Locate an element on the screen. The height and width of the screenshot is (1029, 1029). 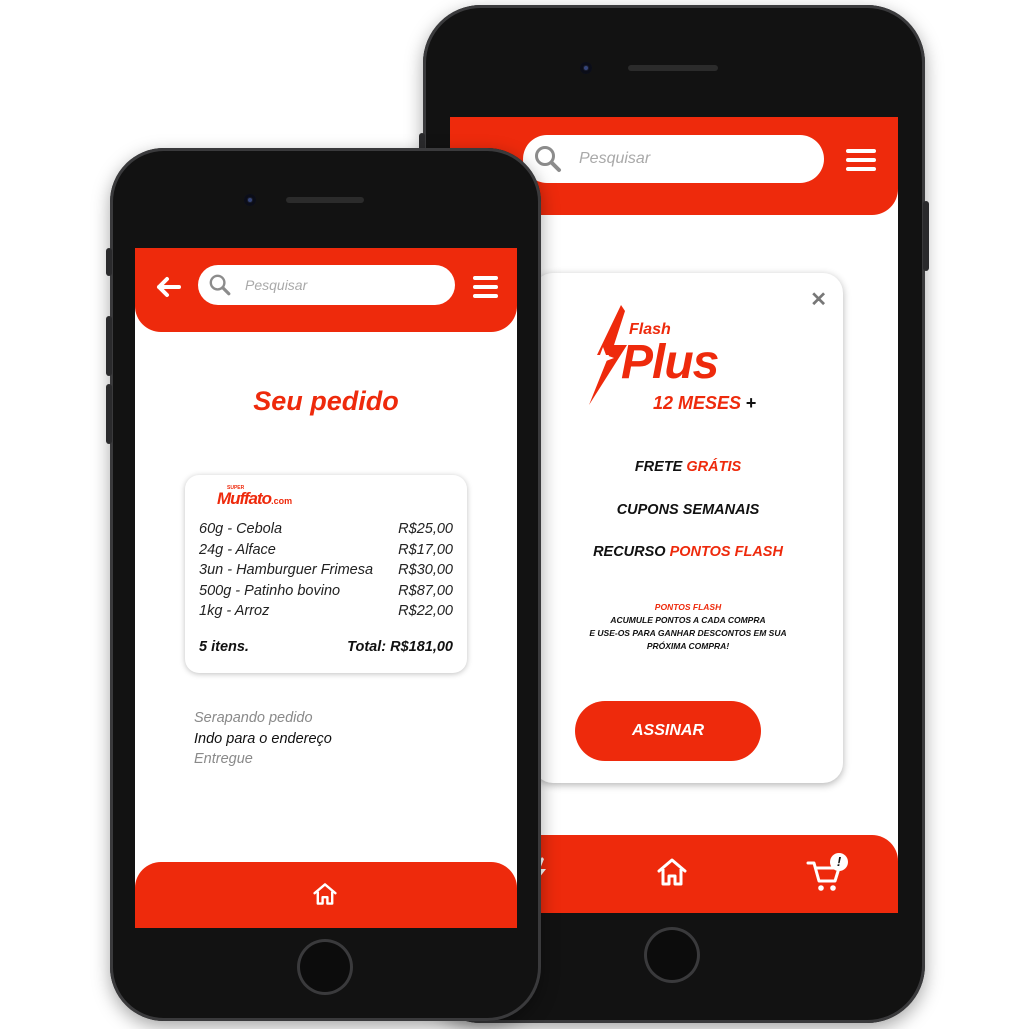
order-item-row: 3un - Hamburguer Frimesa R$30,00 is located at coordinates (326, 570).